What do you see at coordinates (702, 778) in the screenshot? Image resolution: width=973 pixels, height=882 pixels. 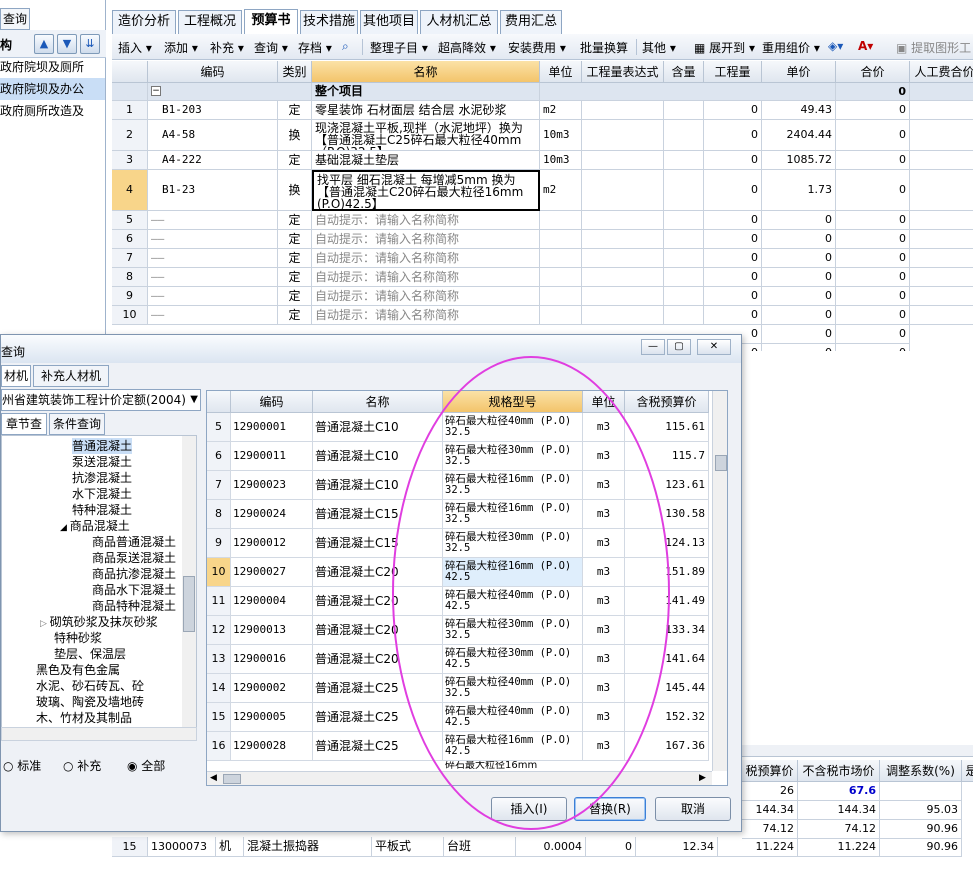 I see `scroll-right-icon: ▶` at bounding box center [702, 778].